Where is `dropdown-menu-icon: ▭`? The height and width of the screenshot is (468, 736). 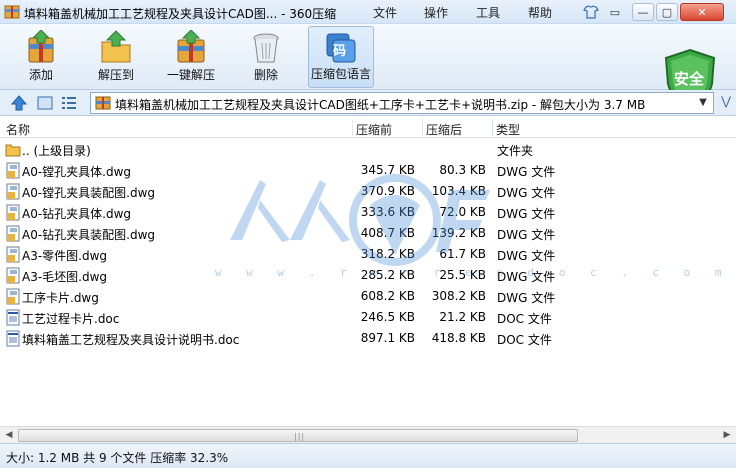
dropdown-menu-icon: ▭ is located at coordinates (615, 12).